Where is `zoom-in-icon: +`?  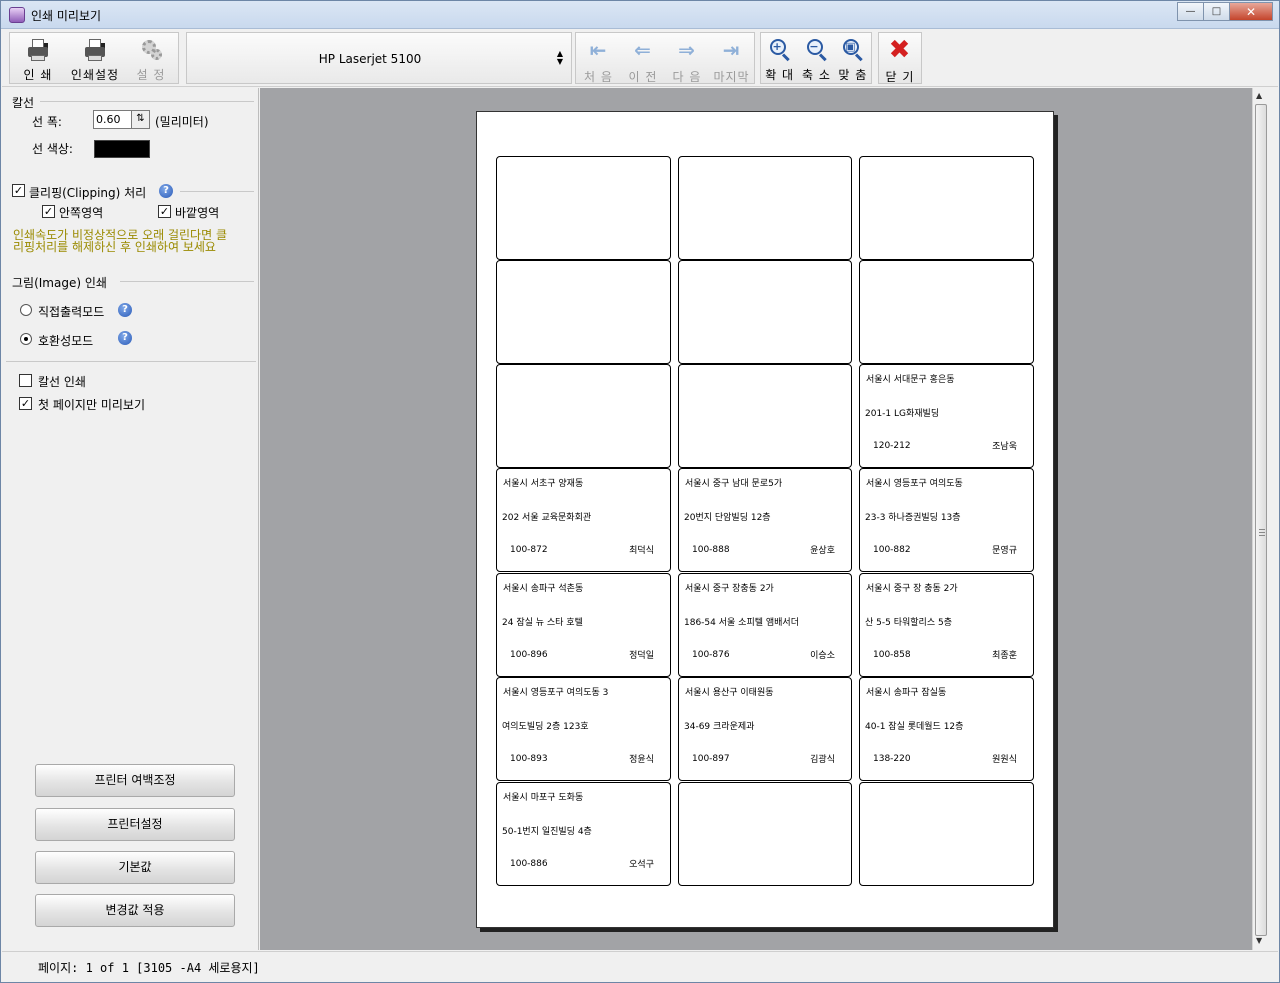 zoom-in-icon: + is located at coordinates (780, 50).